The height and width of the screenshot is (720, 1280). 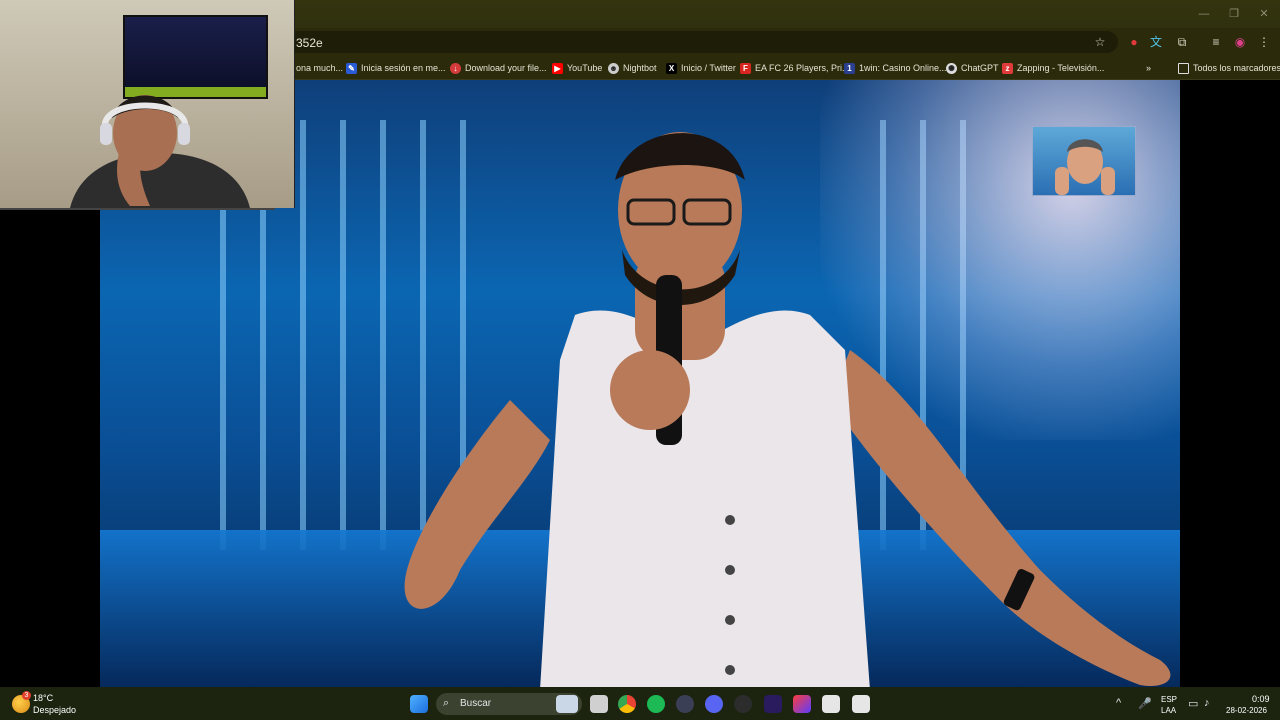 I want to click on windows-taskbar, so click(x=640, y=703).